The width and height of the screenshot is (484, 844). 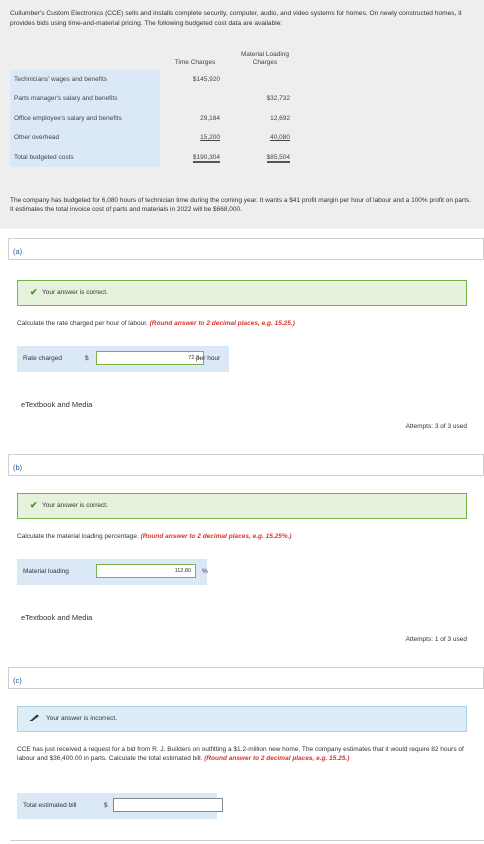 What do you see at coordinates (85, 99) in the screenshot?
I see `row-label: Parts manager's salary and benefits` at bounding box center [85, 99].